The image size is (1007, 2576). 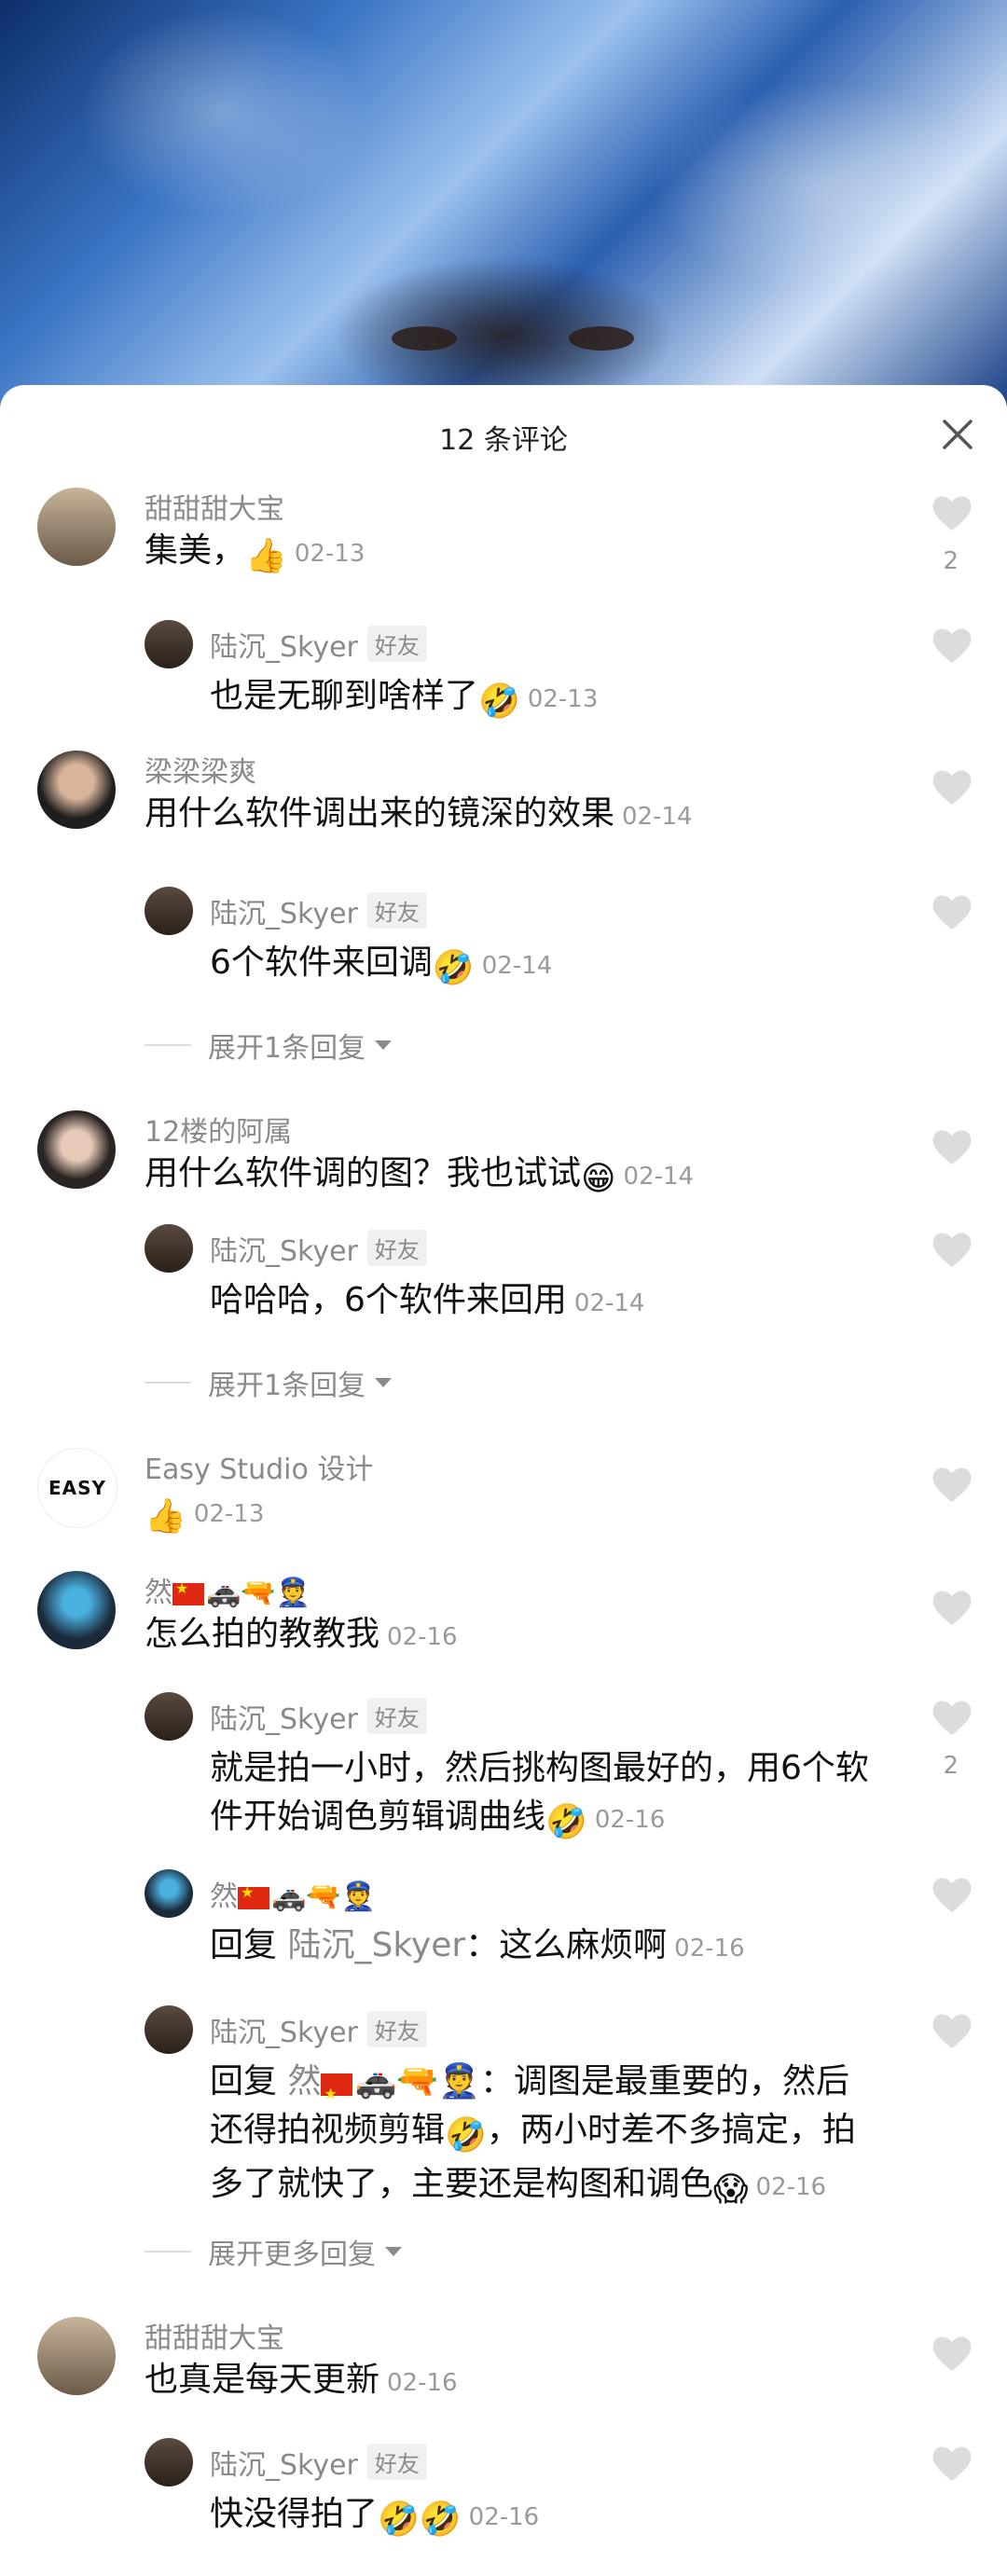 What do you see at coordinates (504, 436) in the screenshot?
I see `sheet-header: 12 条评论` at bounding box center [504, 436].